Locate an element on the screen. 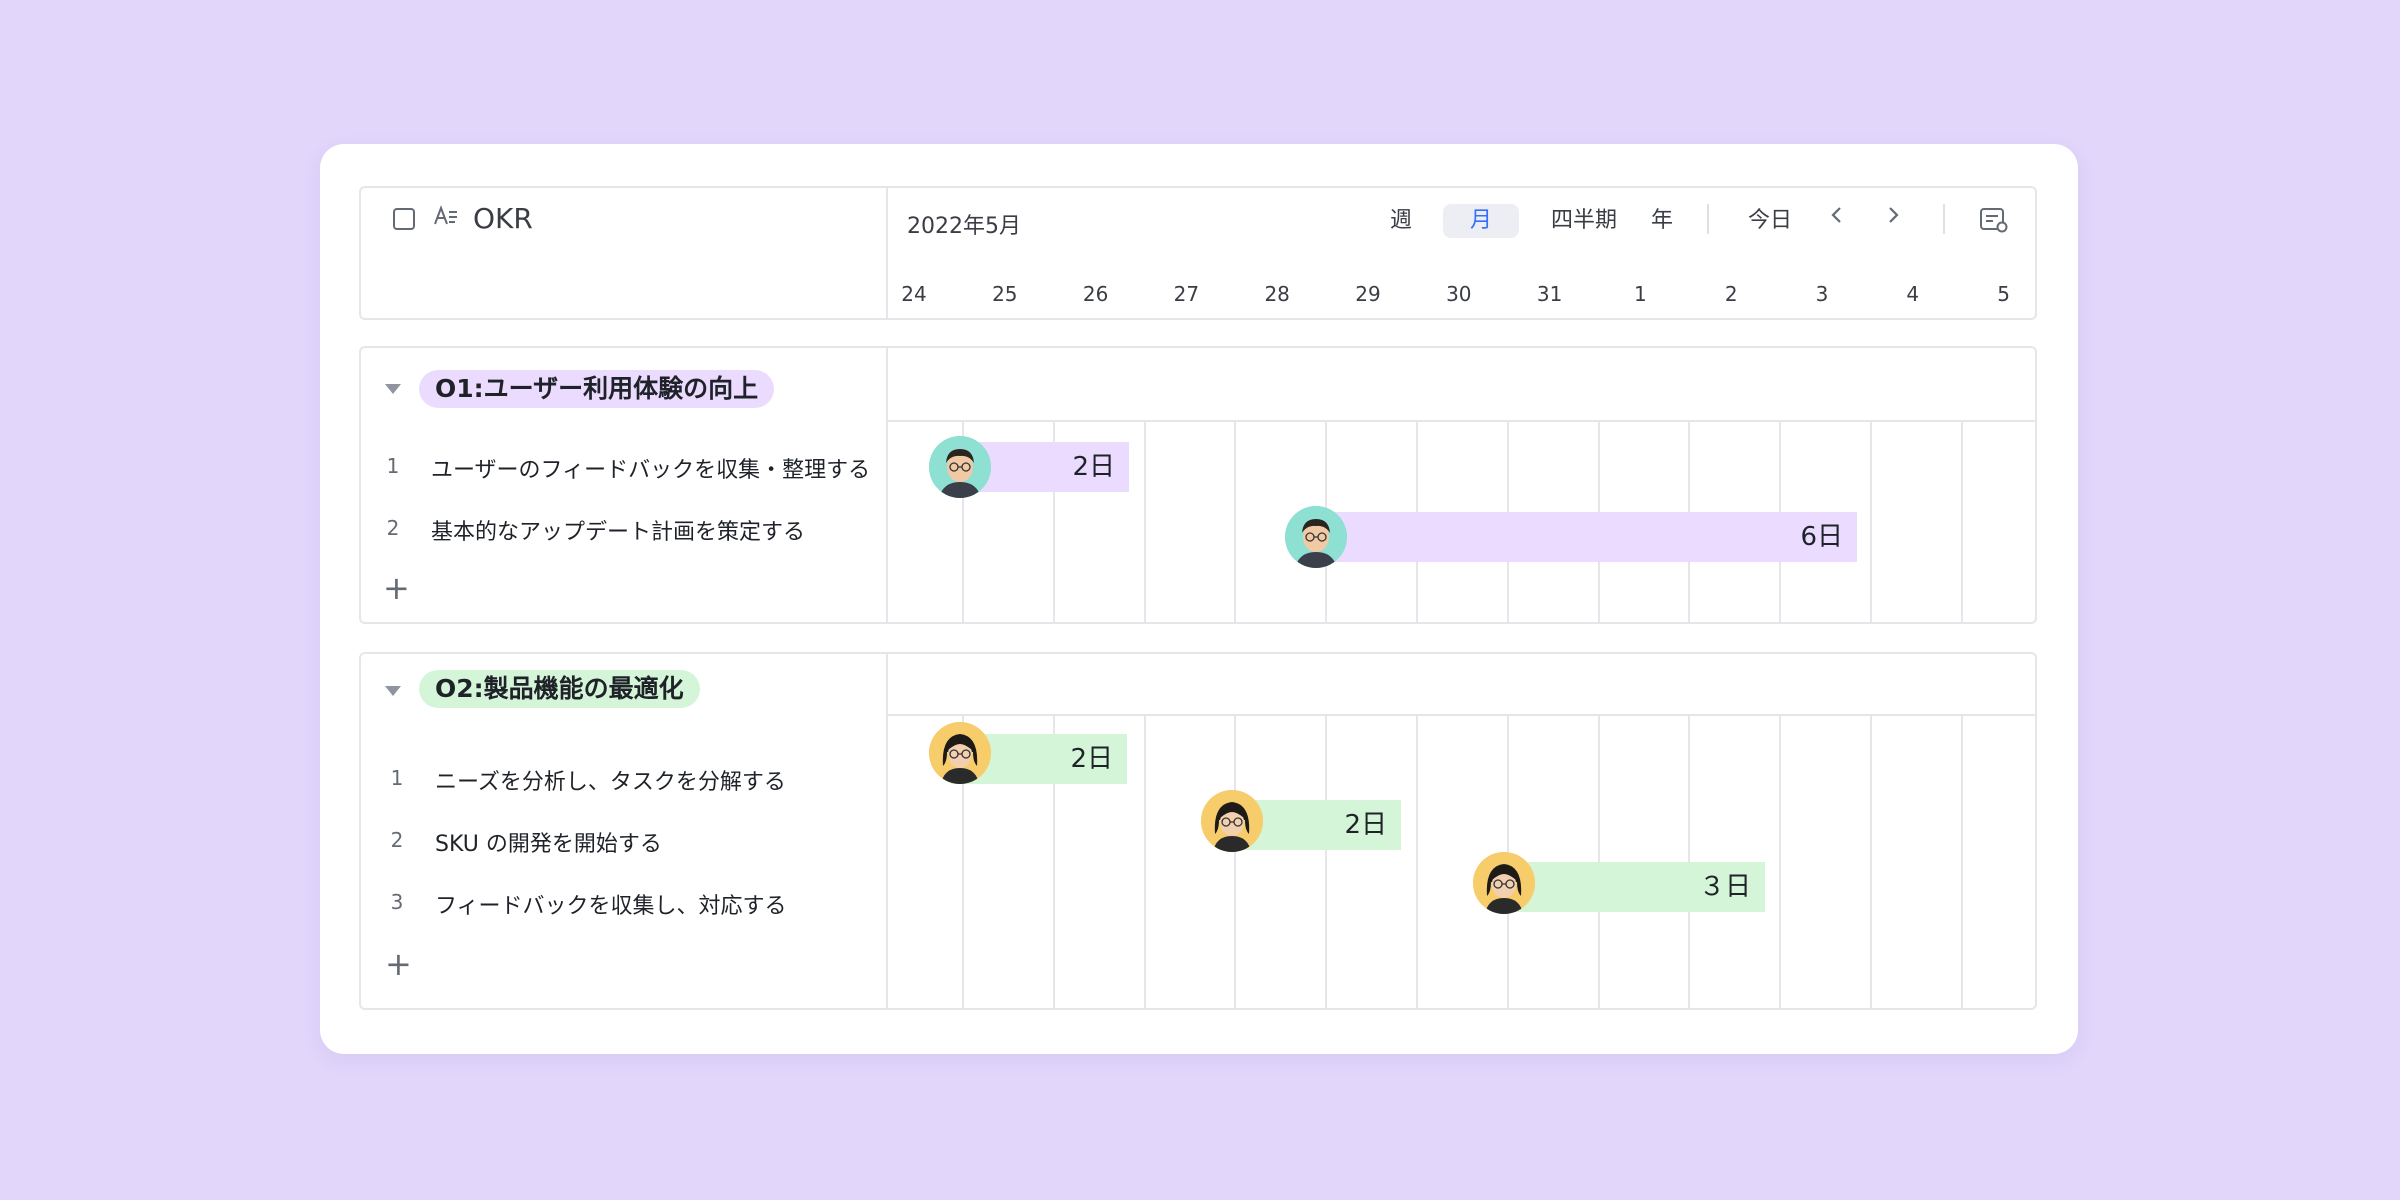  group-title: O1:ユーザー利用体験の向上 is located at coordinates (597, 389).